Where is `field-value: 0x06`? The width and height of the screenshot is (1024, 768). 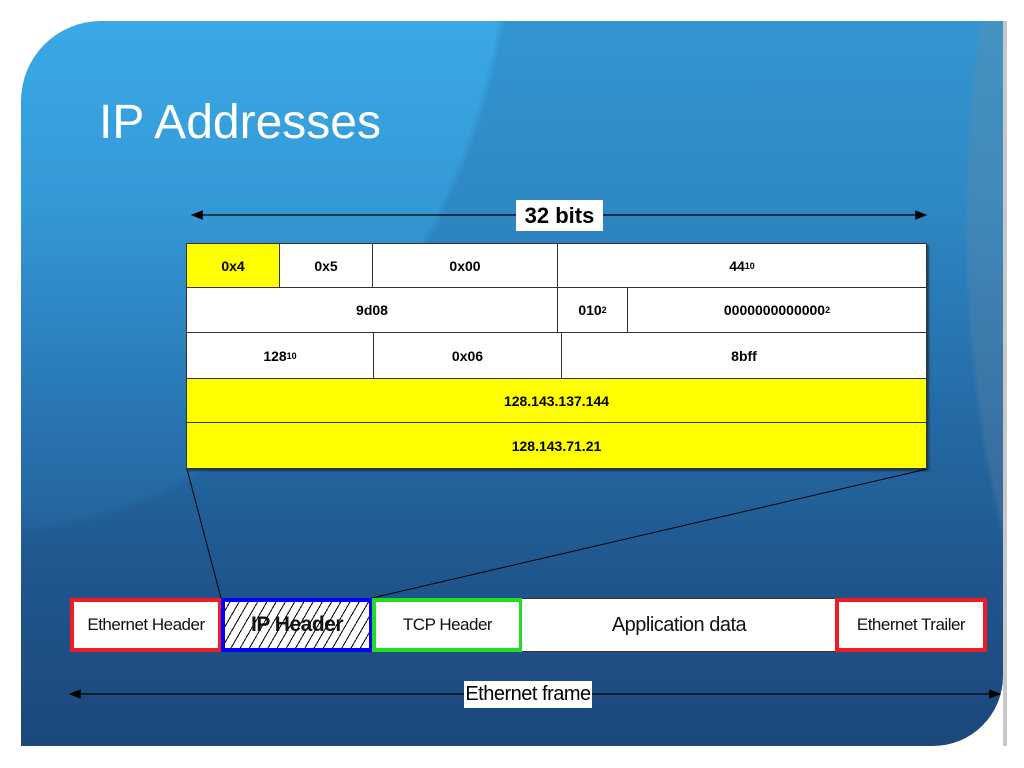
field-value: 0x06 is located at coordinates (467, 355).